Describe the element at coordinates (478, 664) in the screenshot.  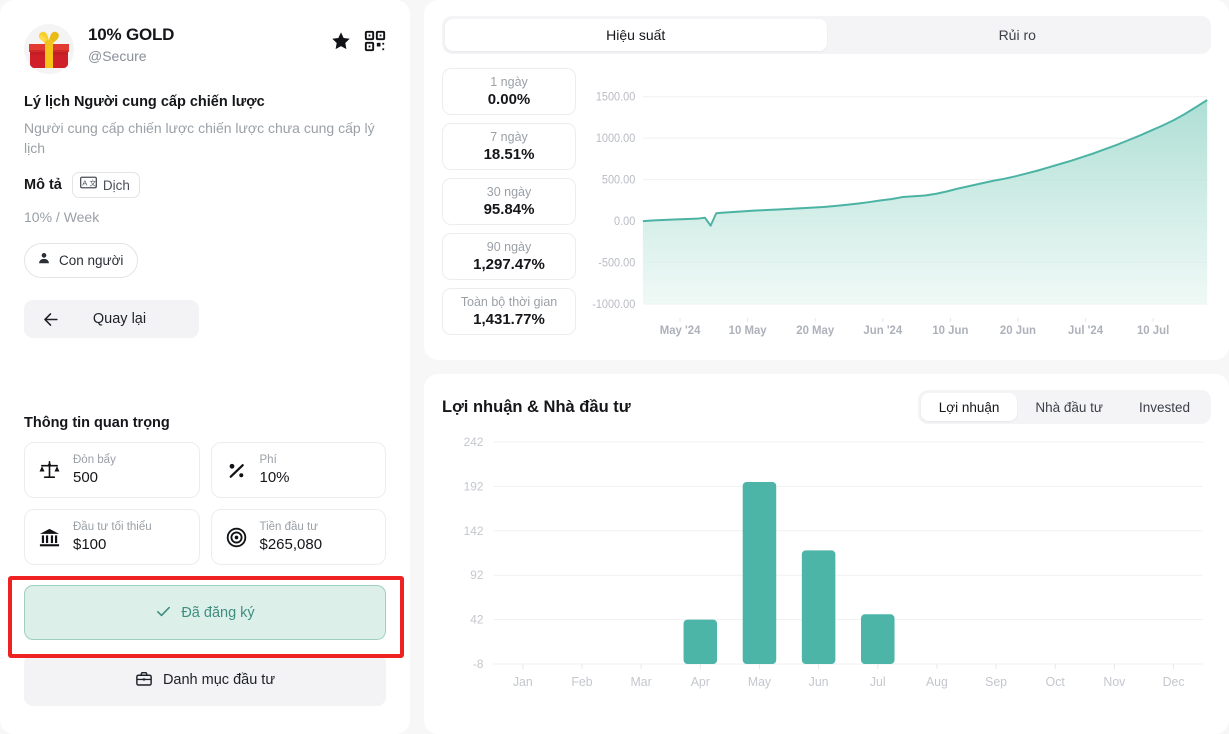
I see `svg-text: -8` at that location.